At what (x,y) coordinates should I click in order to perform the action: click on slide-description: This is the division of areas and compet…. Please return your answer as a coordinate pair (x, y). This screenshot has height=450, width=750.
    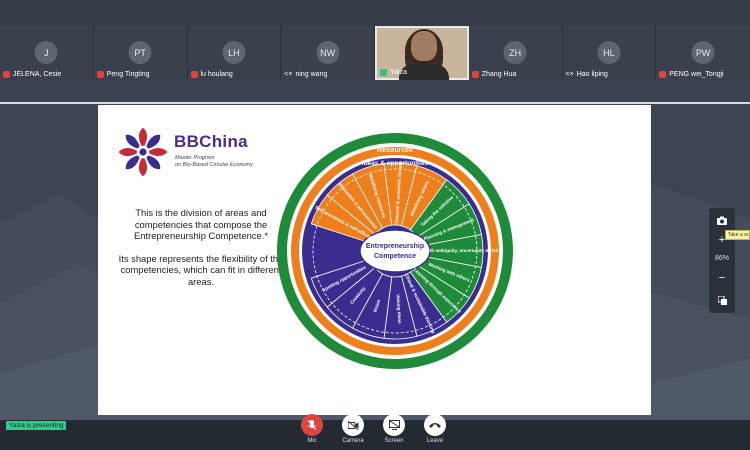
    Looking at the image, I should click on (201, 247).